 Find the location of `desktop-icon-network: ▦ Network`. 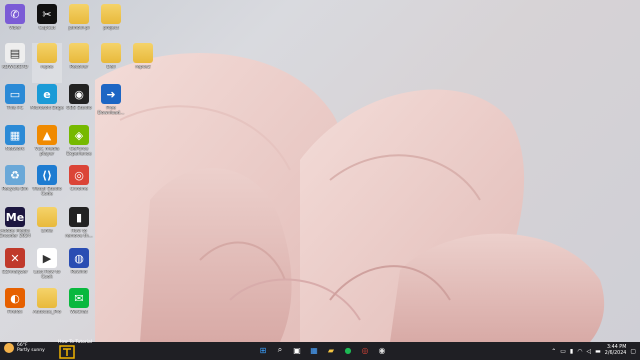

desktop-icon-network: ▦ Network is located at coordinates (15, 145).